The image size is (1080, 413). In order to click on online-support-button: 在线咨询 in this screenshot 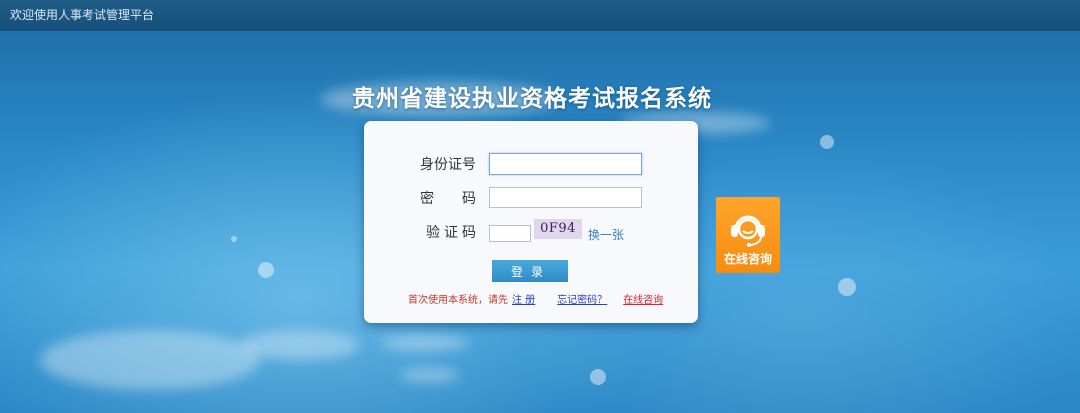, I will do `click(748, 235)`.